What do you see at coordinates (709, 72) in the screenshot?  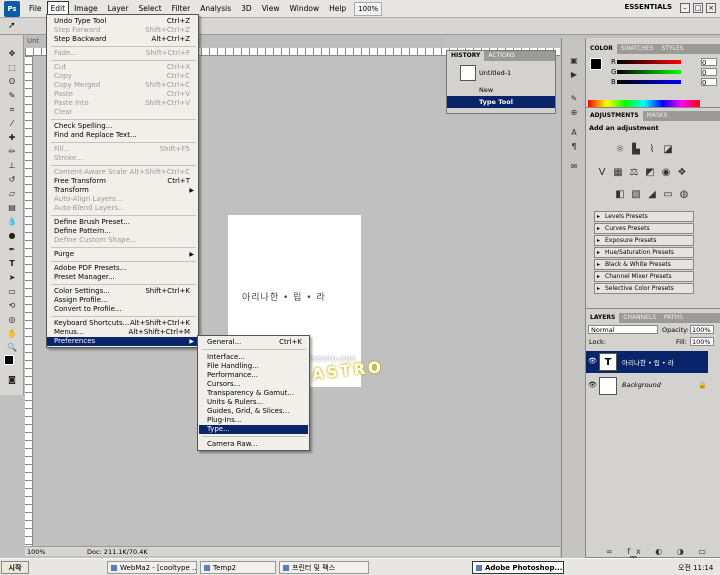 I see `green-value: 0` at bounding box center [709, 72].